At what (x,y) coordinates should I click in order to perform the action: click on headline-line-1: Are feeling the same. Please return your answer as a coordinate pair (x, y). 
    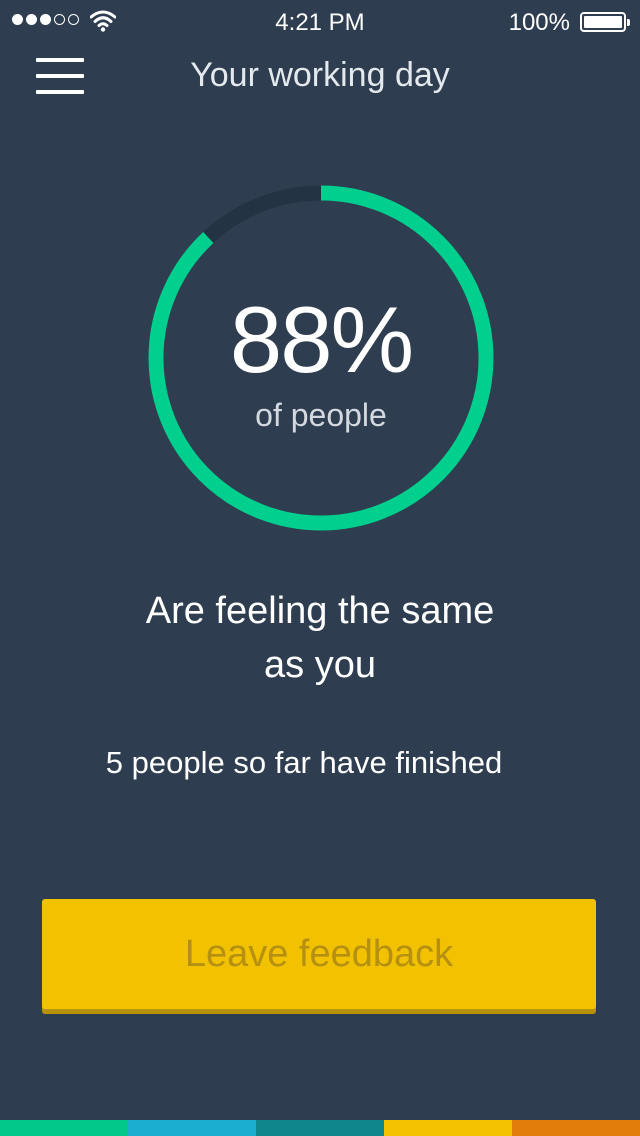
    Looking at the image, I should click on (320, 611).